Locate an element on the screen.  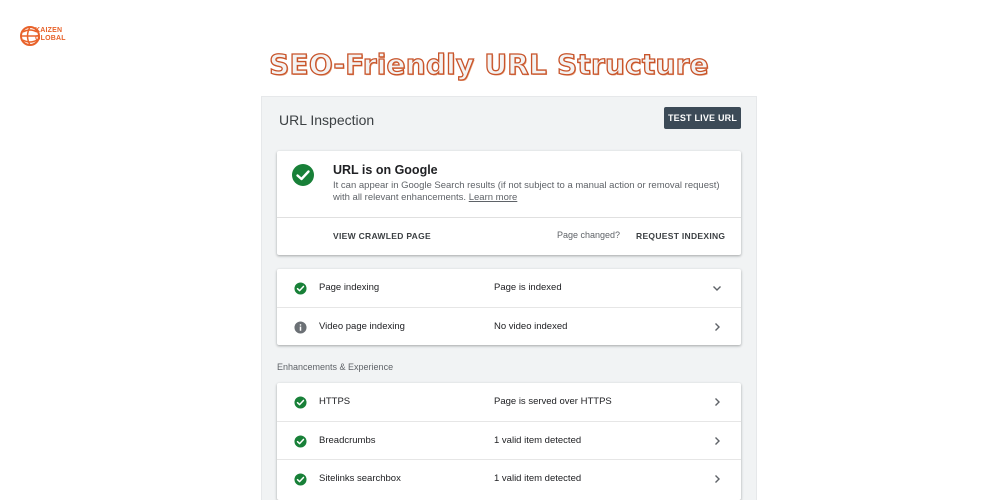
request-indexing-button: REQUEST INDEXING is located at coordinates (680, 236).